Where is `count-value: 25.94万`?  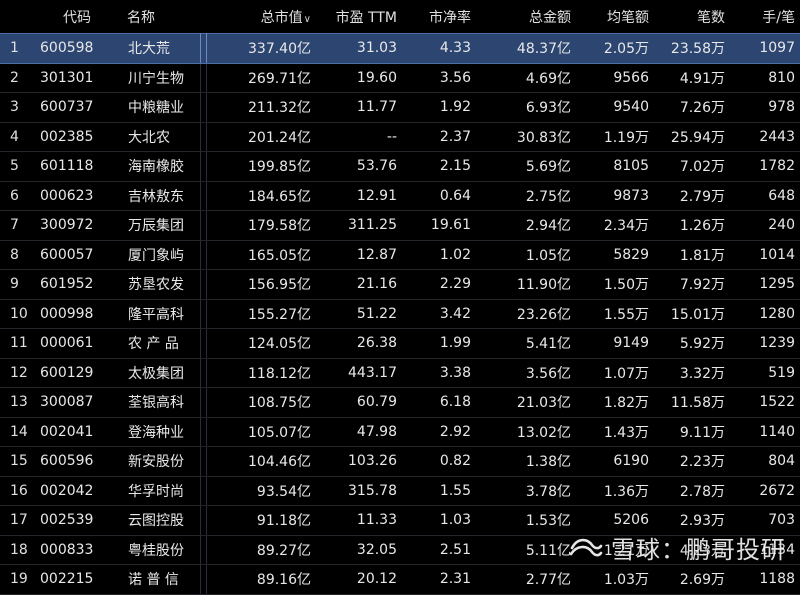
count-value: 25.94万 is located at coordinates (692, 137).